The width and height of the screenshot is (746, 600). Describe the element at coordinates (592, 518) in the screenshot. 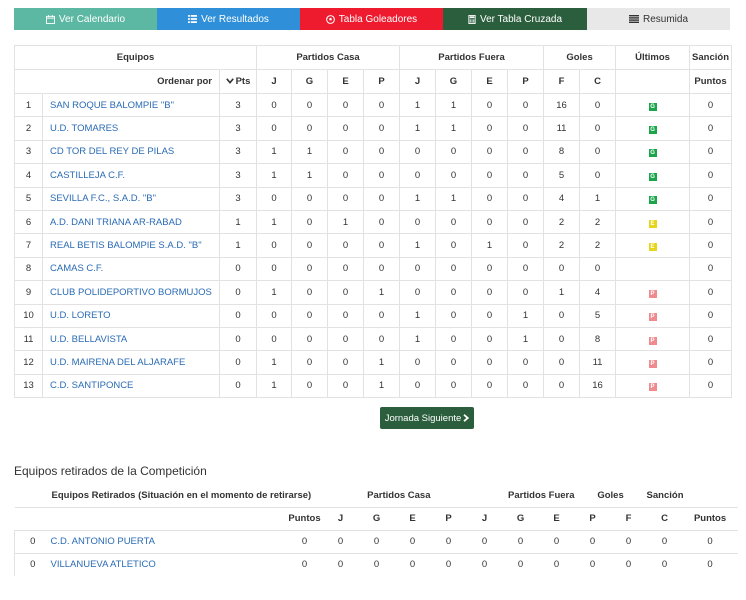

I see `retired-col-away-p: P` at that location.